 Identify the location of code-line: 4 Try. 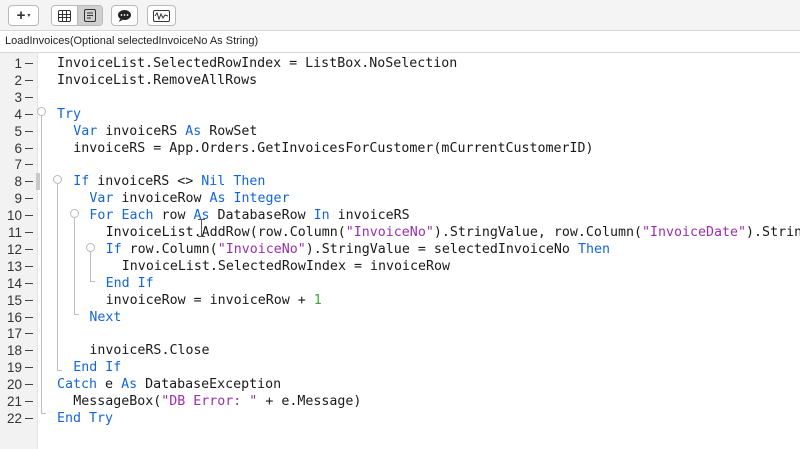
(400, 114).